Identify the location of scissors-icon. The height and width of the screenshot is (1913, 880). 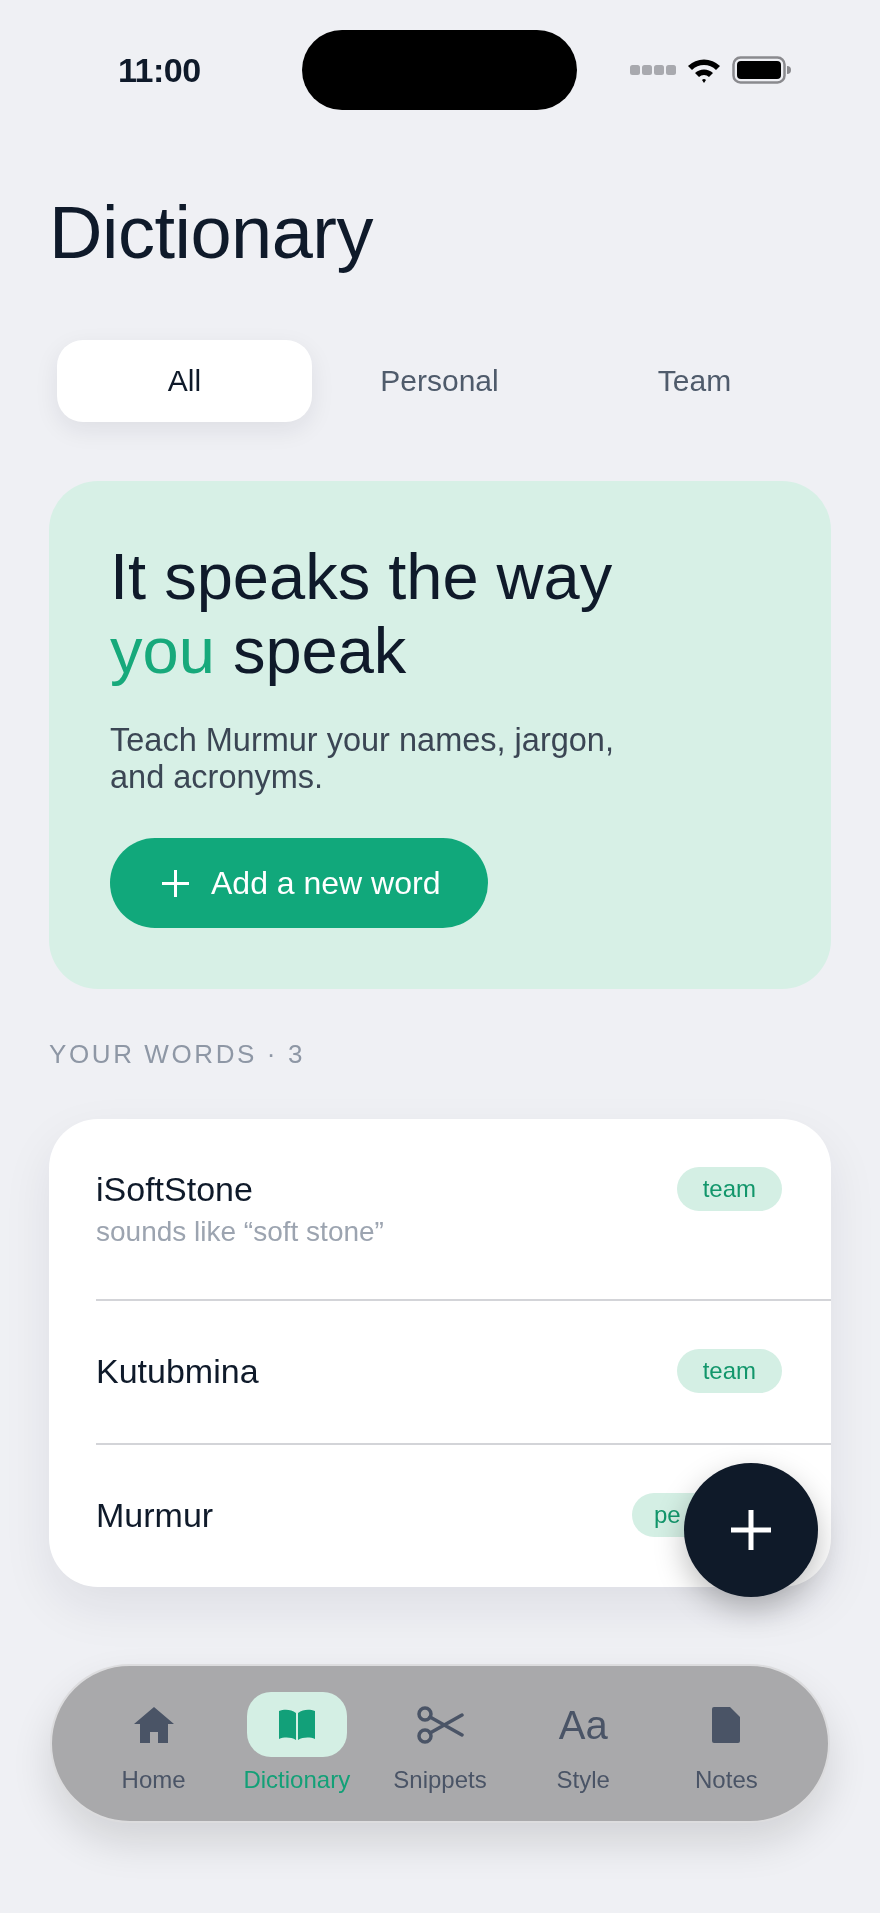
(440, 1724).